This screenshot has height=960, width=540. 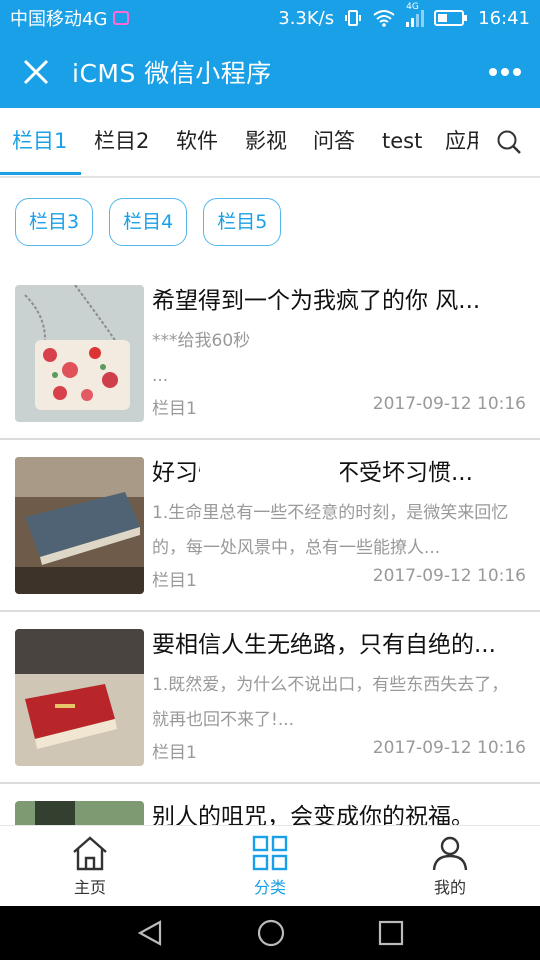 I want to click on carrier-text: 中国移动4G, so click(x=59, y=19).